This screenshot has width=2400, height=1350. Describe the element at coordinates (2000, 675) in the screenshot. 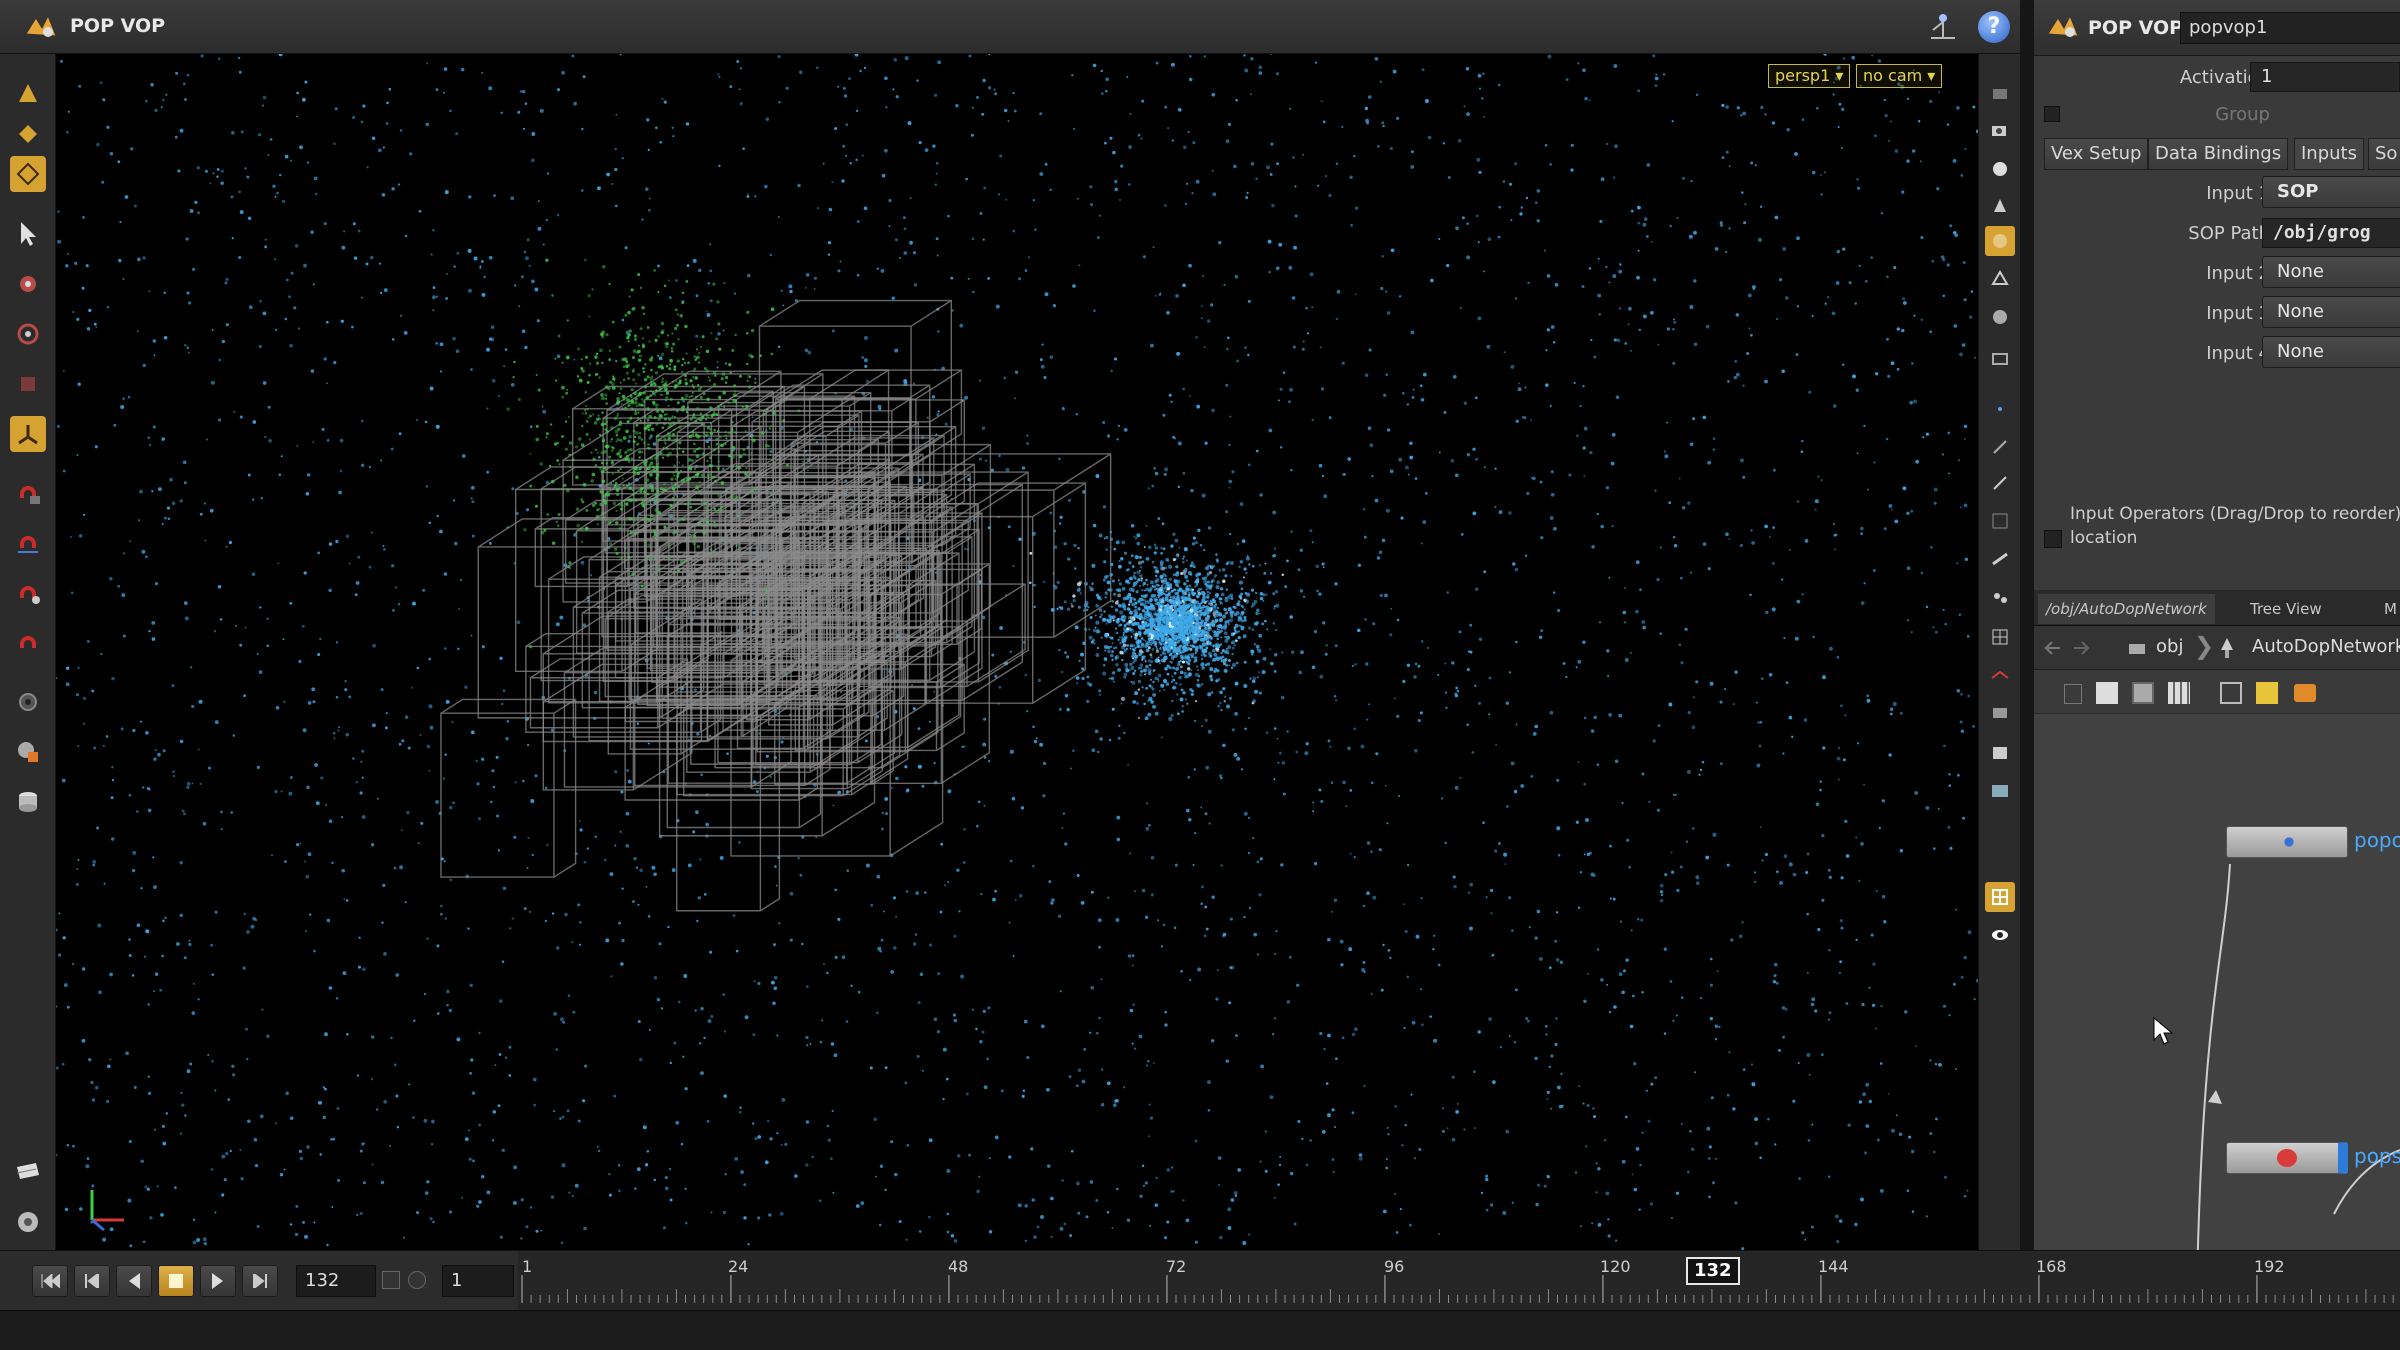

I see `reference-plane-icon` at that location.